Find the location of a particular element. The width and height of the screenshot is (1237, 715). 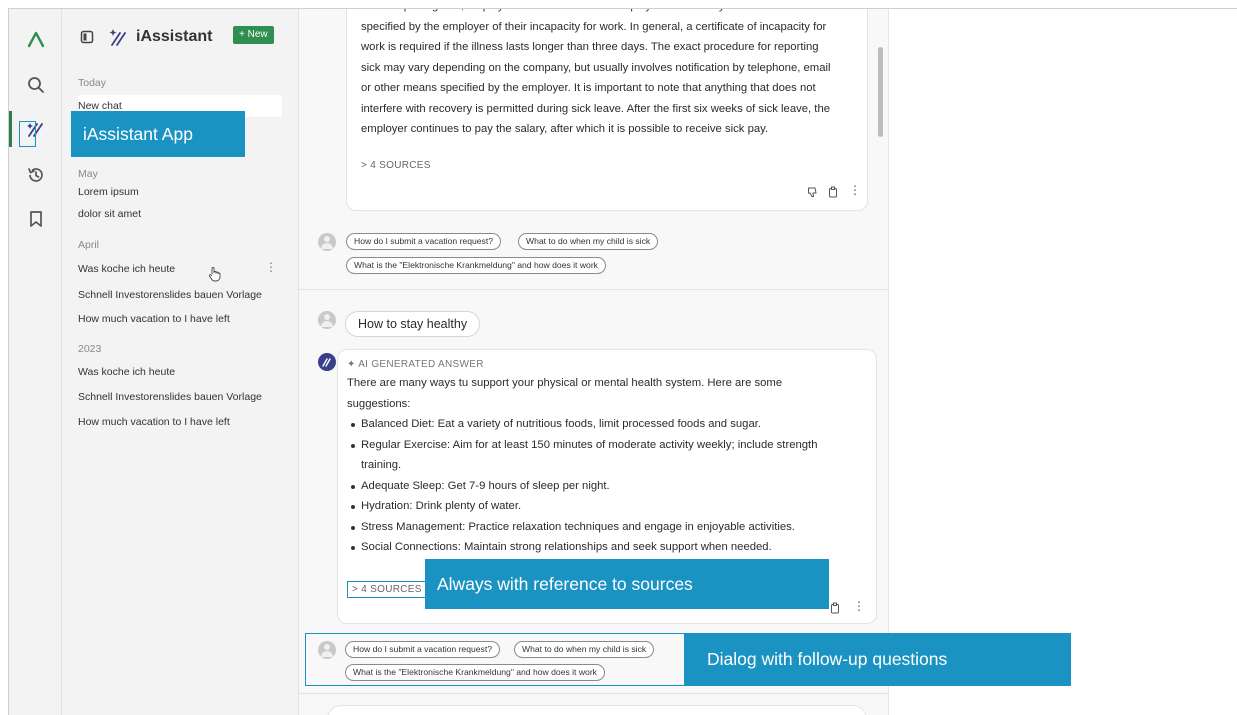

new-chat-button: + New is located at coordinates (253, 35).